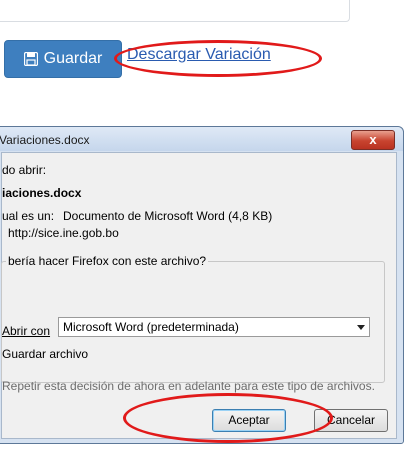 The width and height of the screenshot is (407, 451). I want to click on action-question: bería hacer Firefox con este archivo?, so click(107, 261).